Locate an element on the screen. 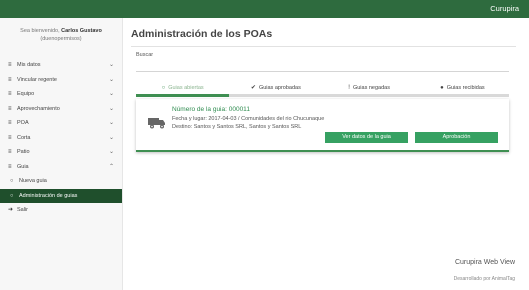 Image resolution: width=529 pixels, height=290 pixels. sidebar-item-equipo: ≡ Equipo ⌄ is located at coordinates (61, 94).